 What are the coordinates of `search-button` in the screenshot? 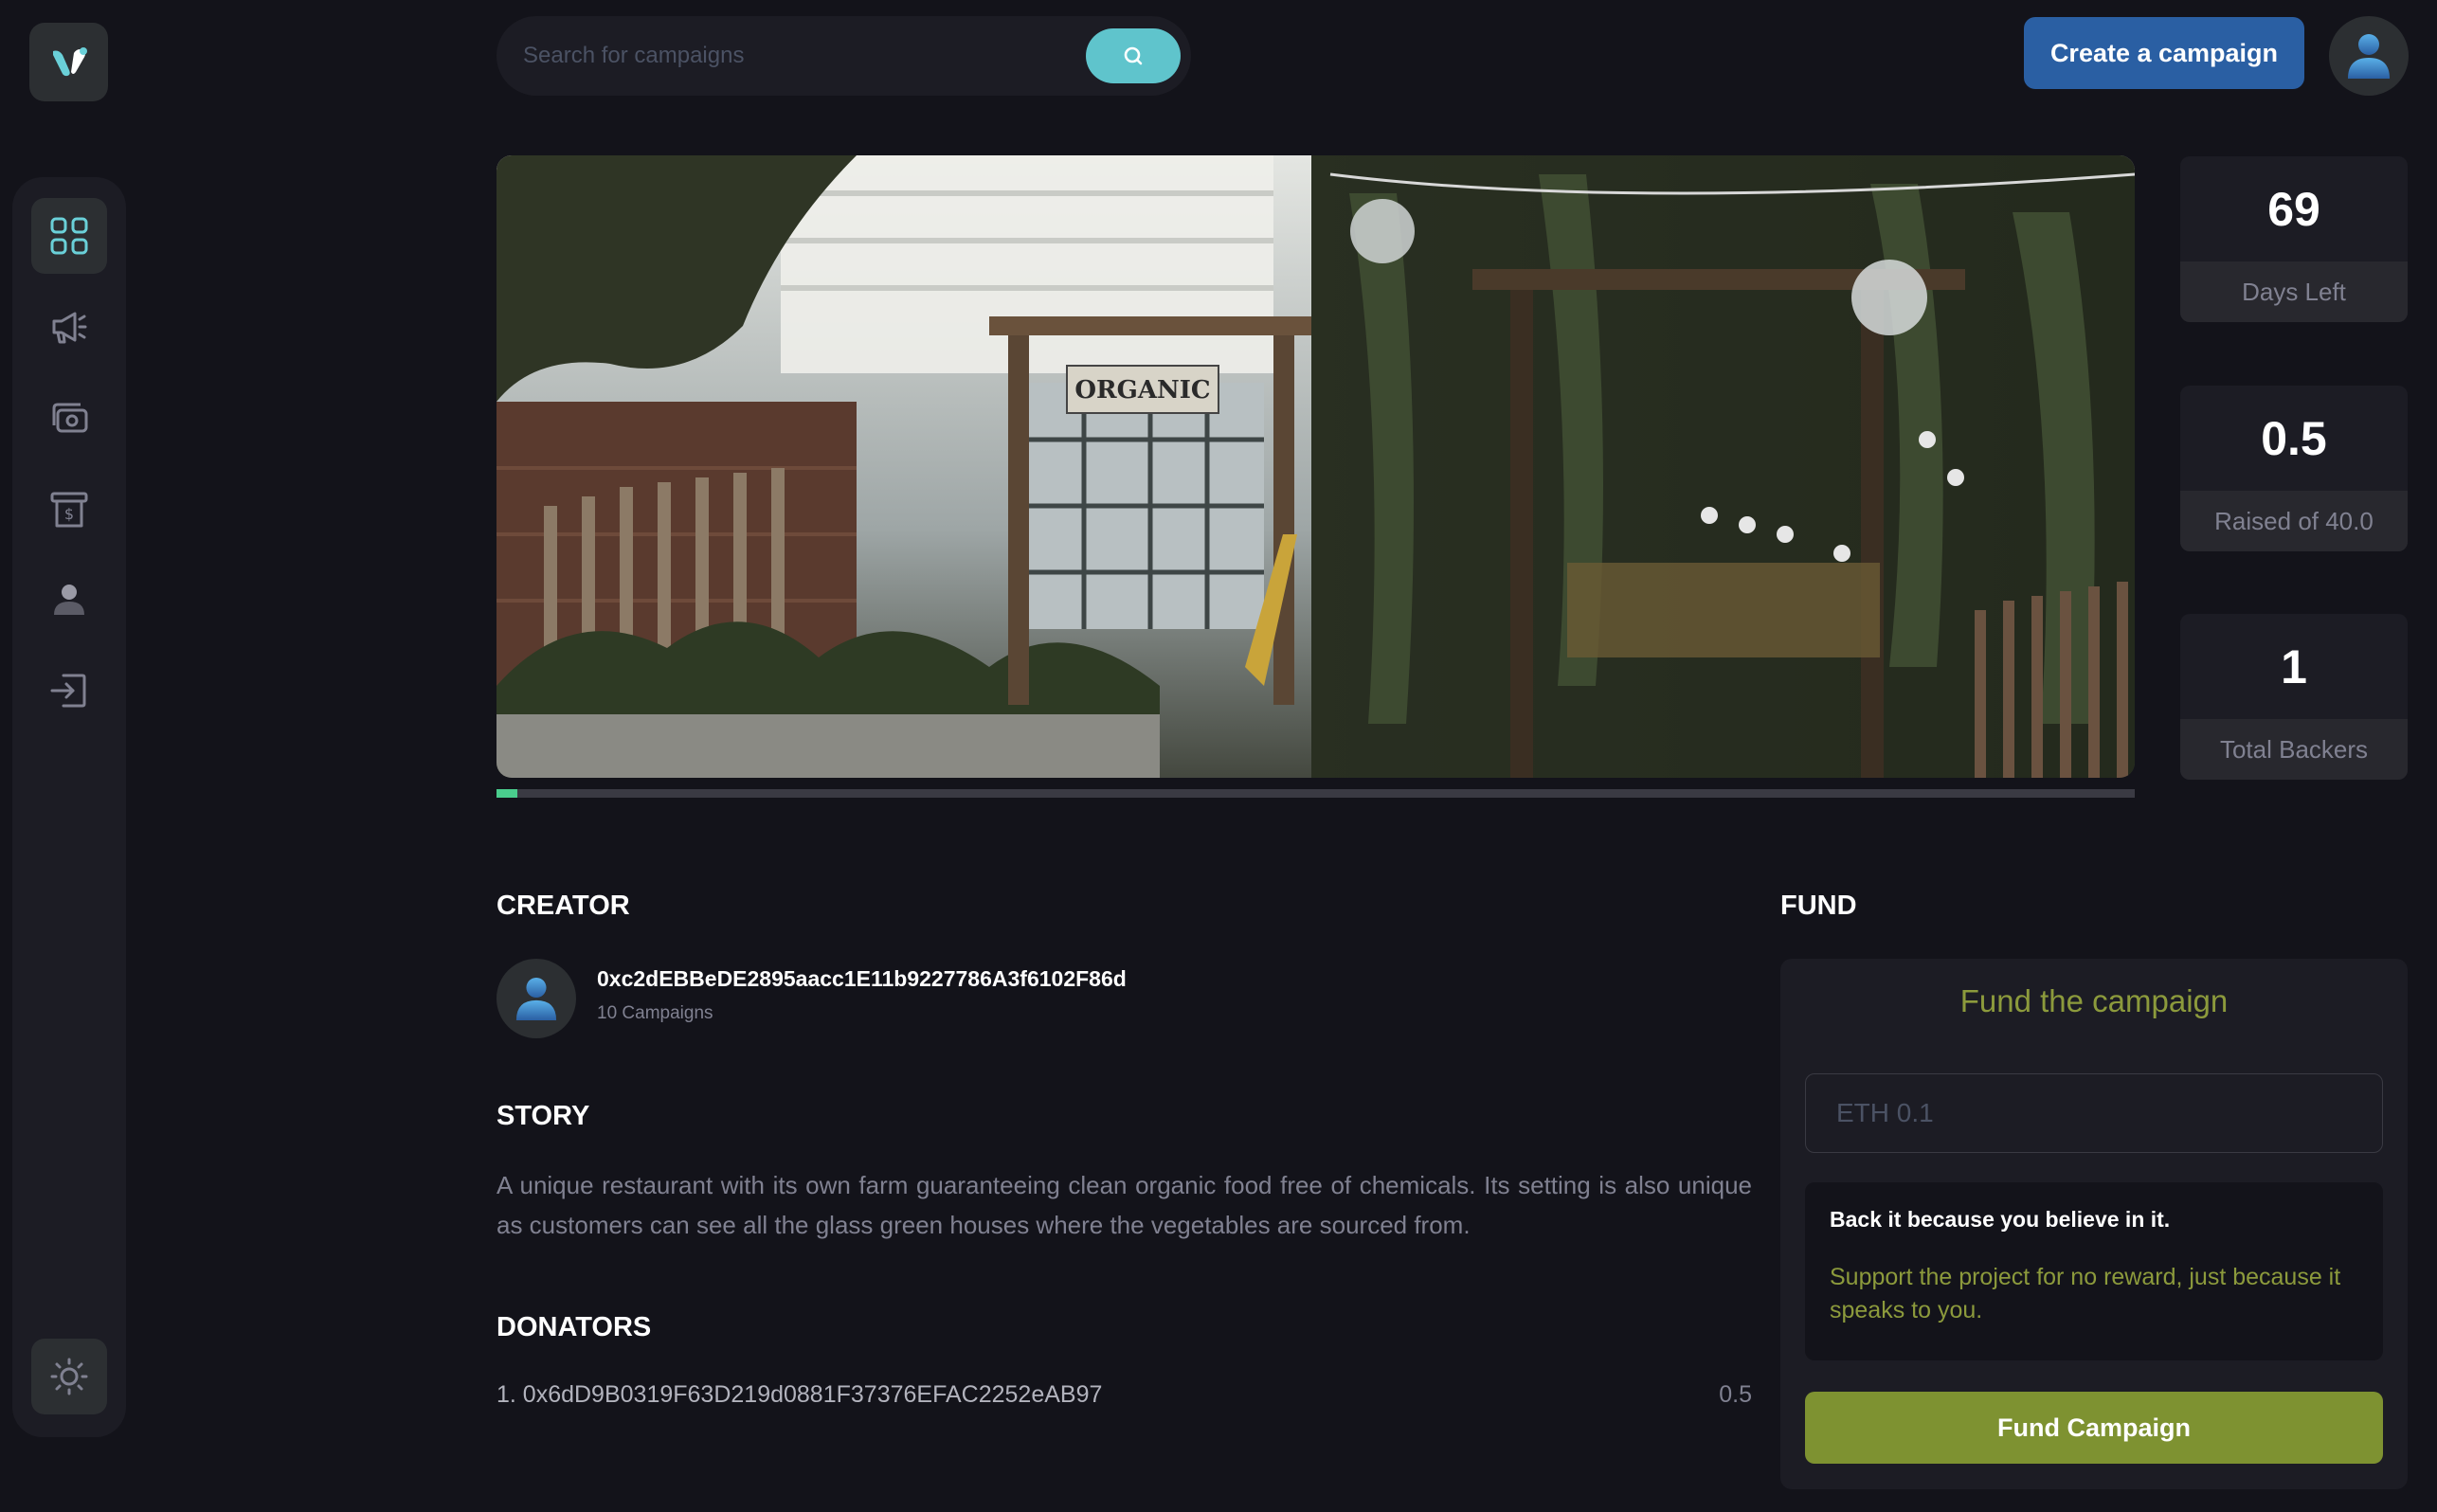 It's located at (1133, 55).